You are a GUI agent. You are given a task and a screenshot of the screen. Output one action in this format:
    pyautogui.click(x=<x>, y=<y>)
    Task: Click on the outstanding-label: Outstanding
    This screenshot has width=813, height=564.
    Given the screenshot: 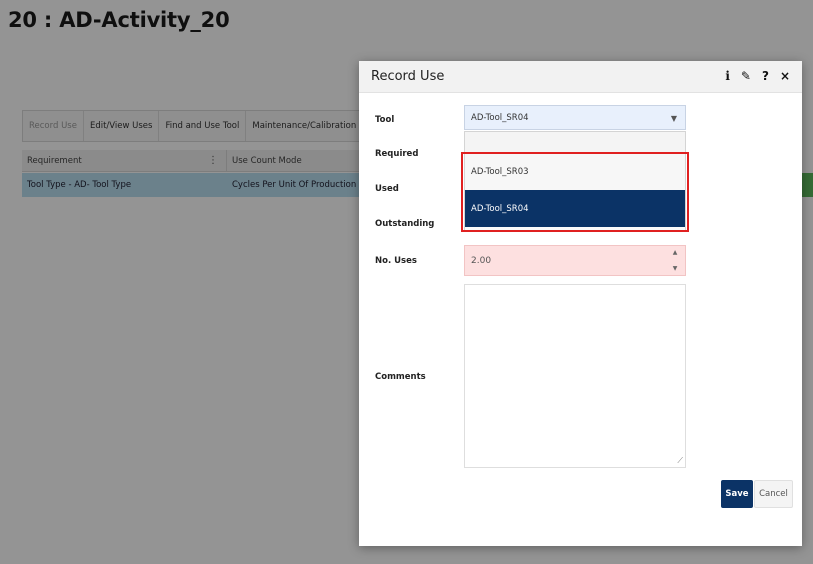 What is the action you would take?
    pyautogui.click(x=405, y=224)
    